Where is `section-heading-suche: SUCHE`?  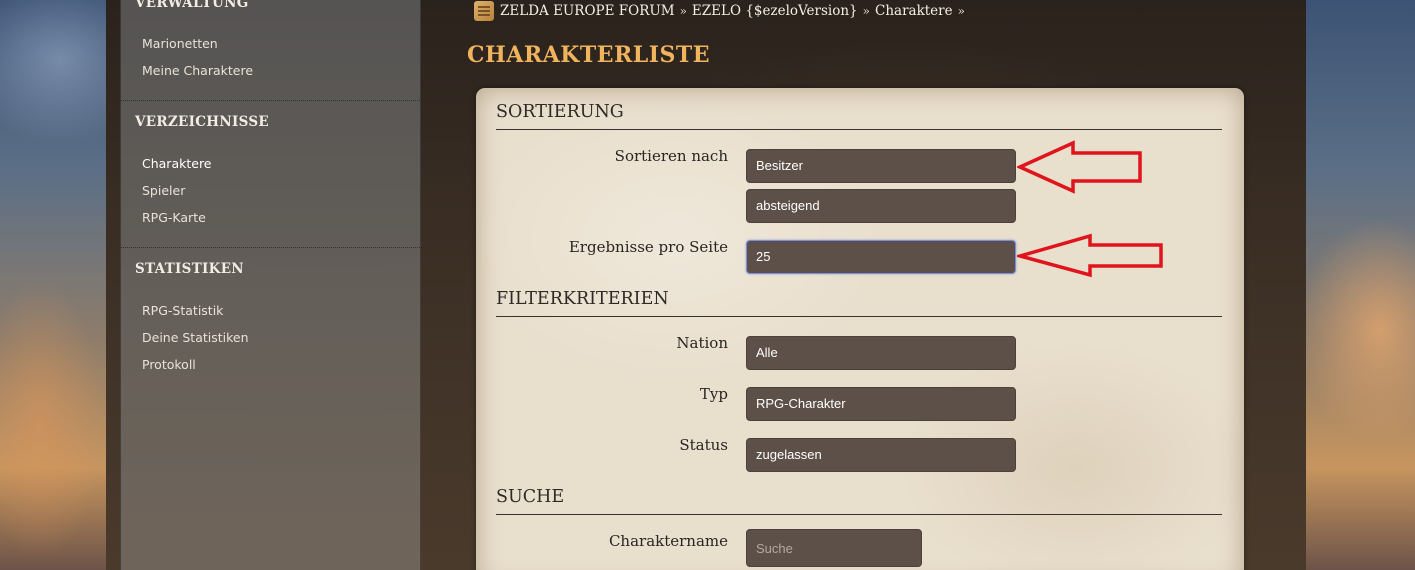
section-heading-suche: SUCHE is located at coordinates (859, 501).